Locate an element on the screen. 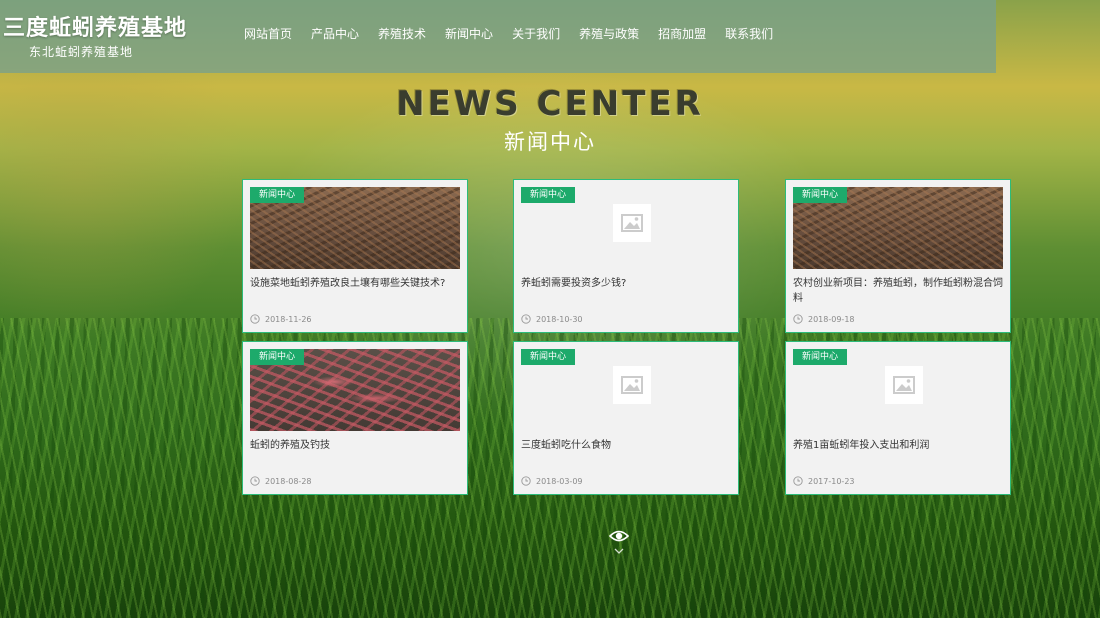 Image resolution: width=1100 pixels, height=618 pixels. news-date: 2018-09-18 is located at coordinates (824, 319).